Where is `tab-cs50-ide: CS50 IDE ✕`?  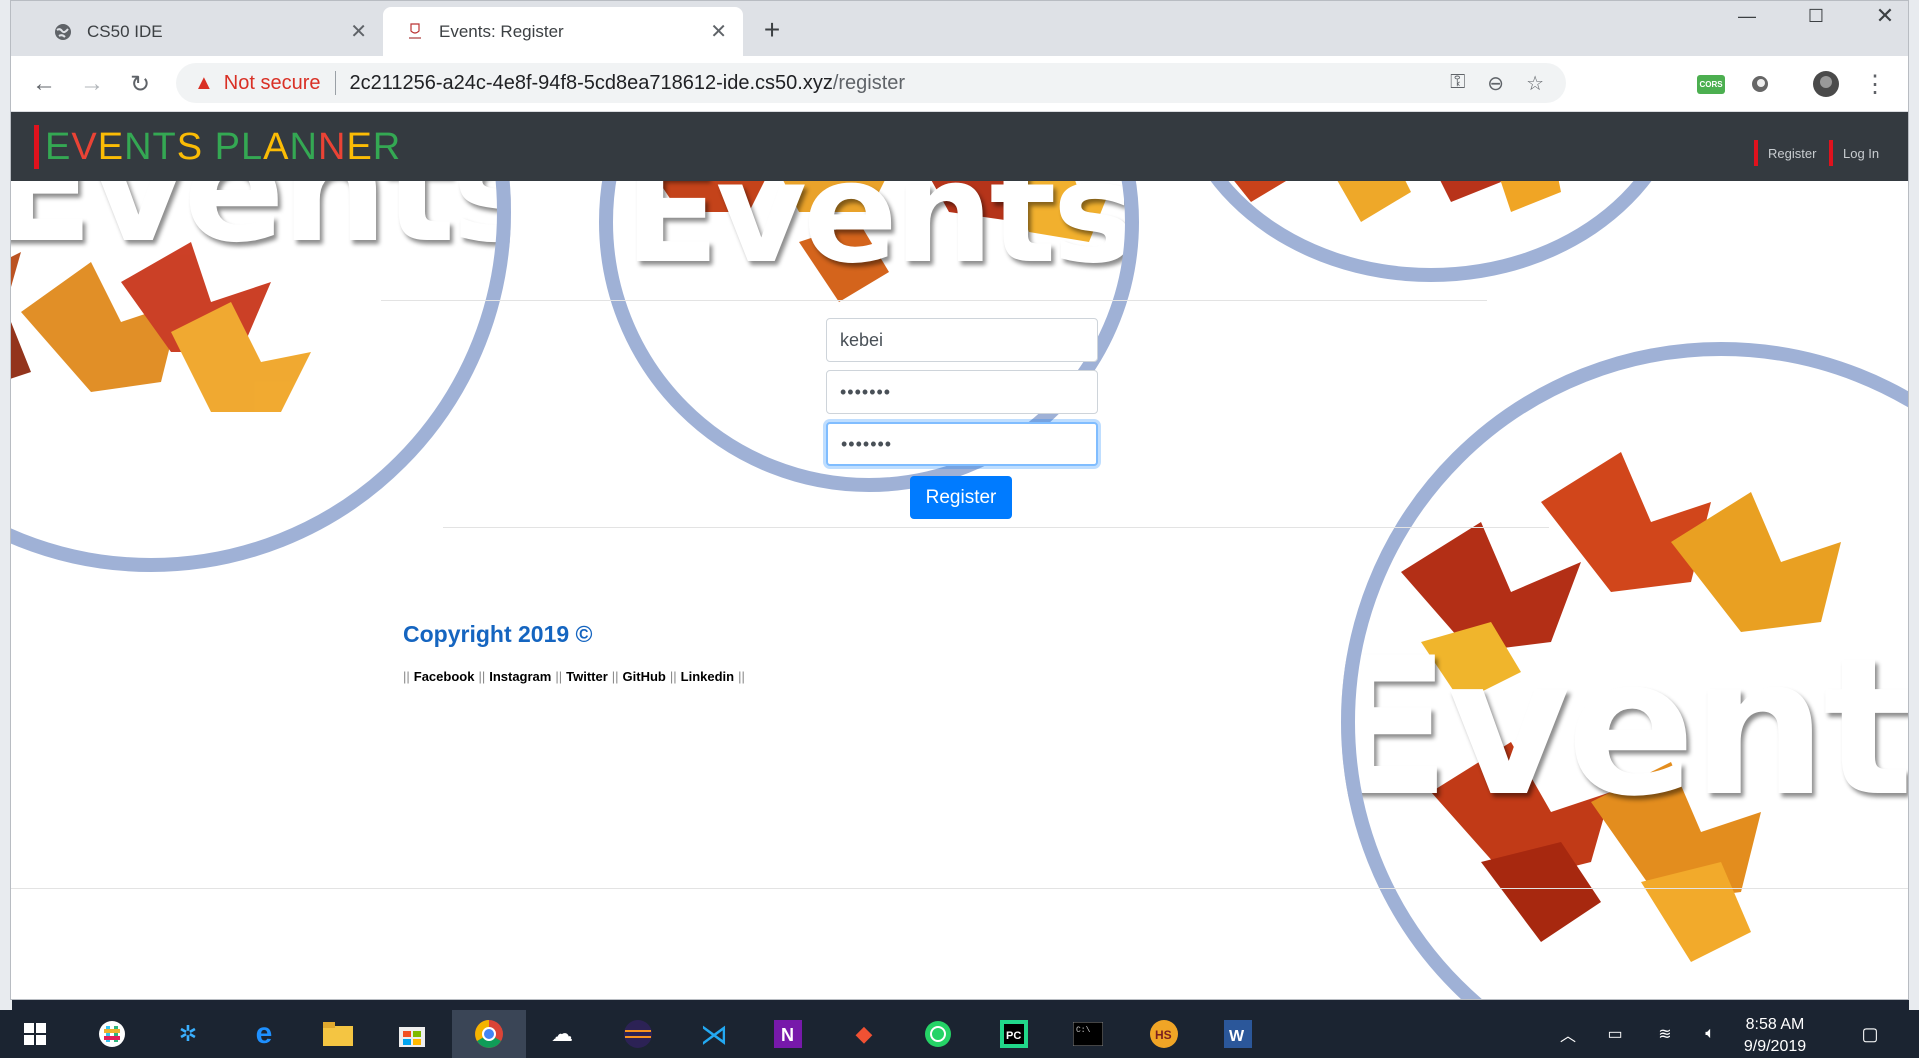
tab-cs50-ide: CS50 IDE ✕ is located at coordinates (207, 31).